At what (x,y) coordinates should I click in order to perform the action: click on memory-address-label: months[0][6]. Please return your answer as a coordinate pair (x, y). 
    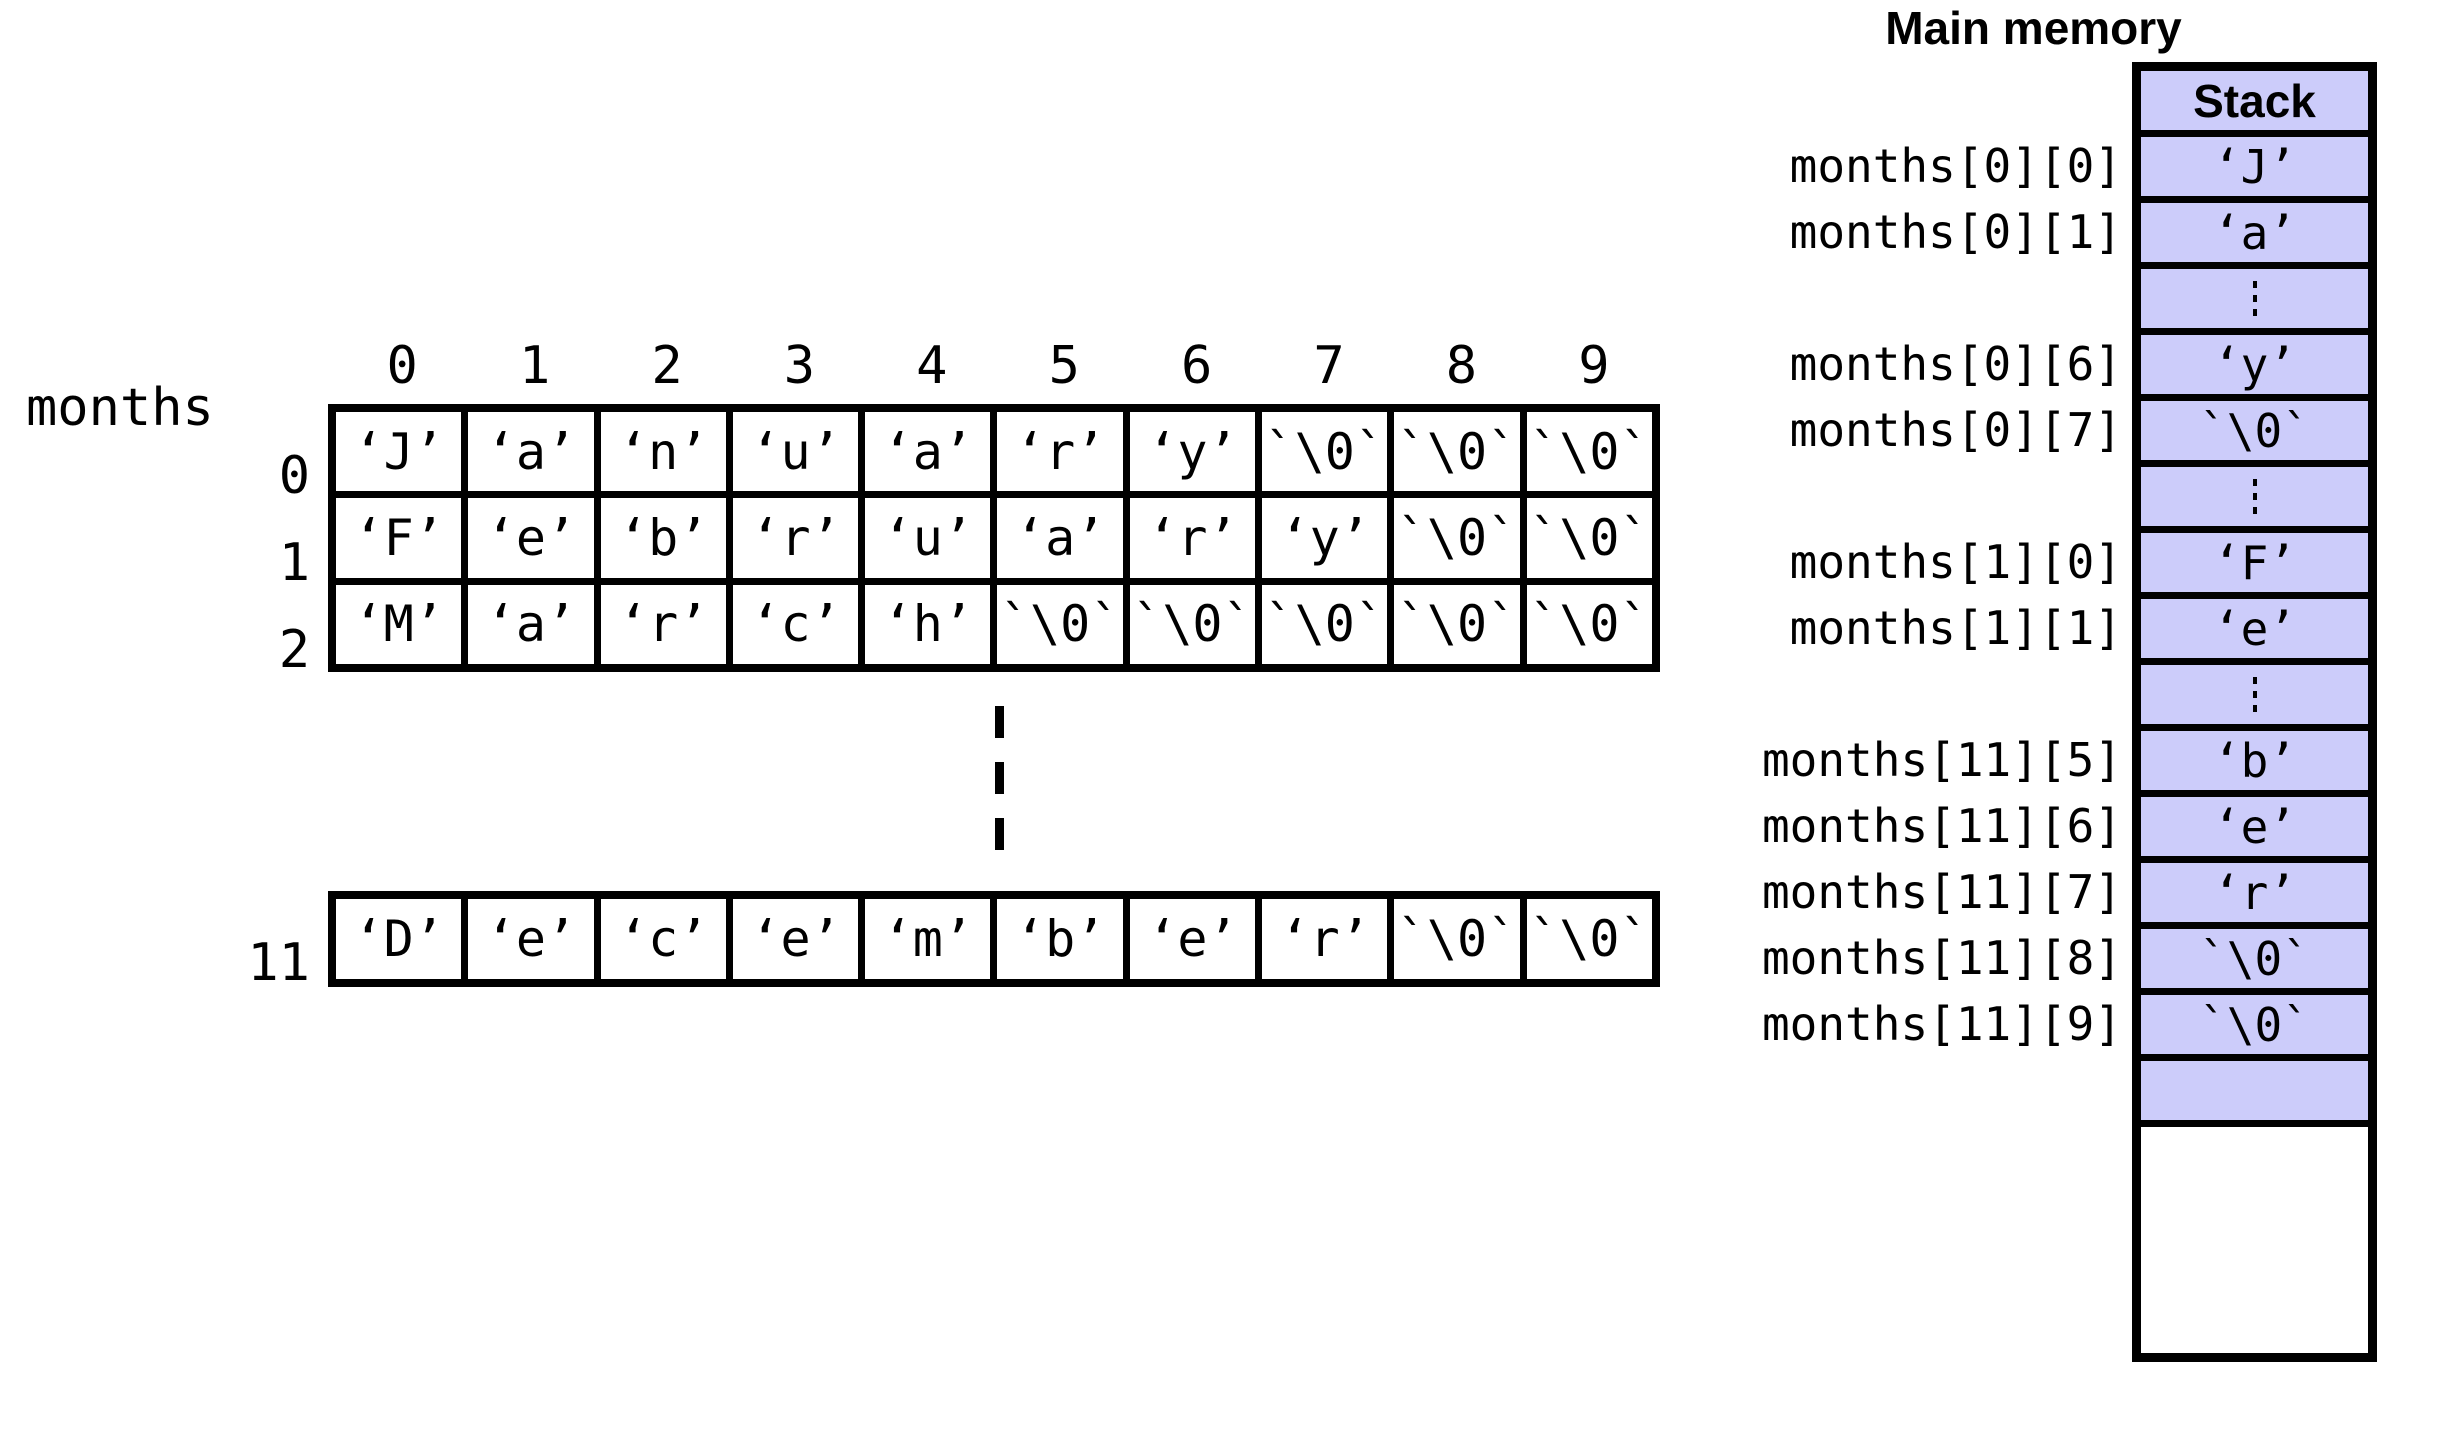
    Looking at the image, I should click on (1955, 364).